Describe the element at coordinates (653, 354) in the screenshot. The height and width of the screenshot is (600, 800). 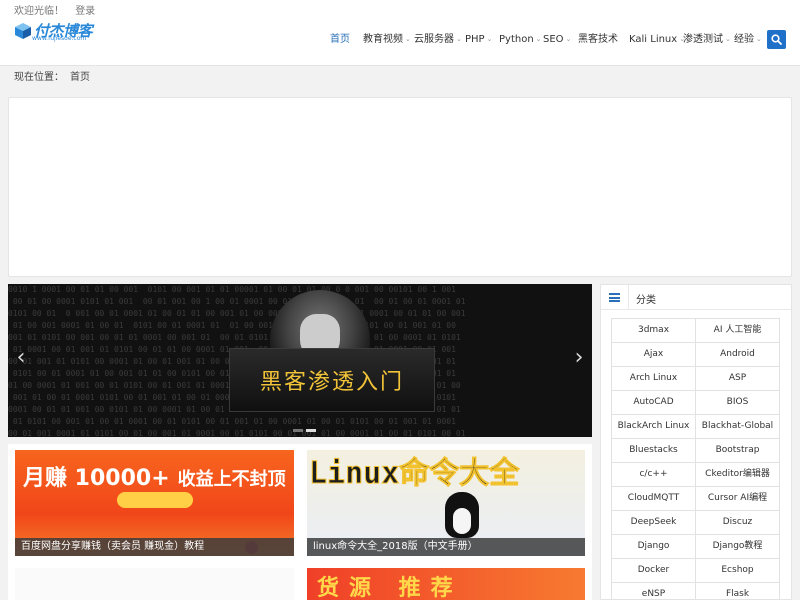
I see `category-link: Ajax` at that location.